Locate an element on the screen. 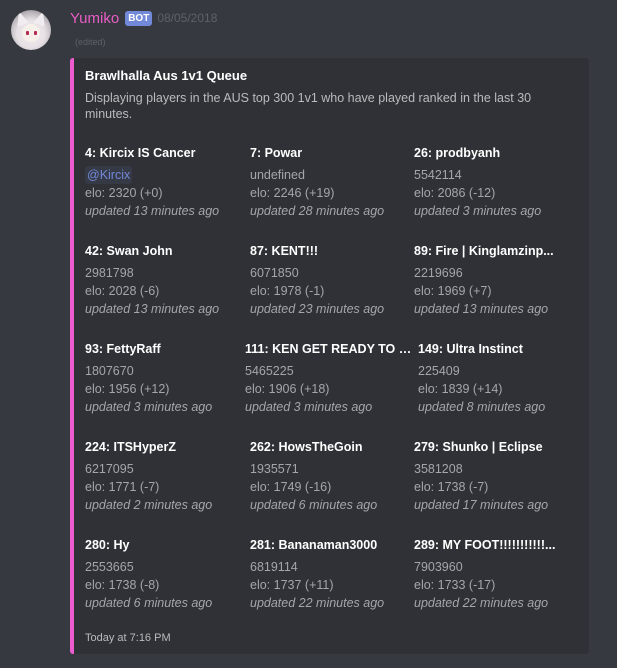  field-elo: elo: 1749 (-16) is located at coordinates (291, 487).